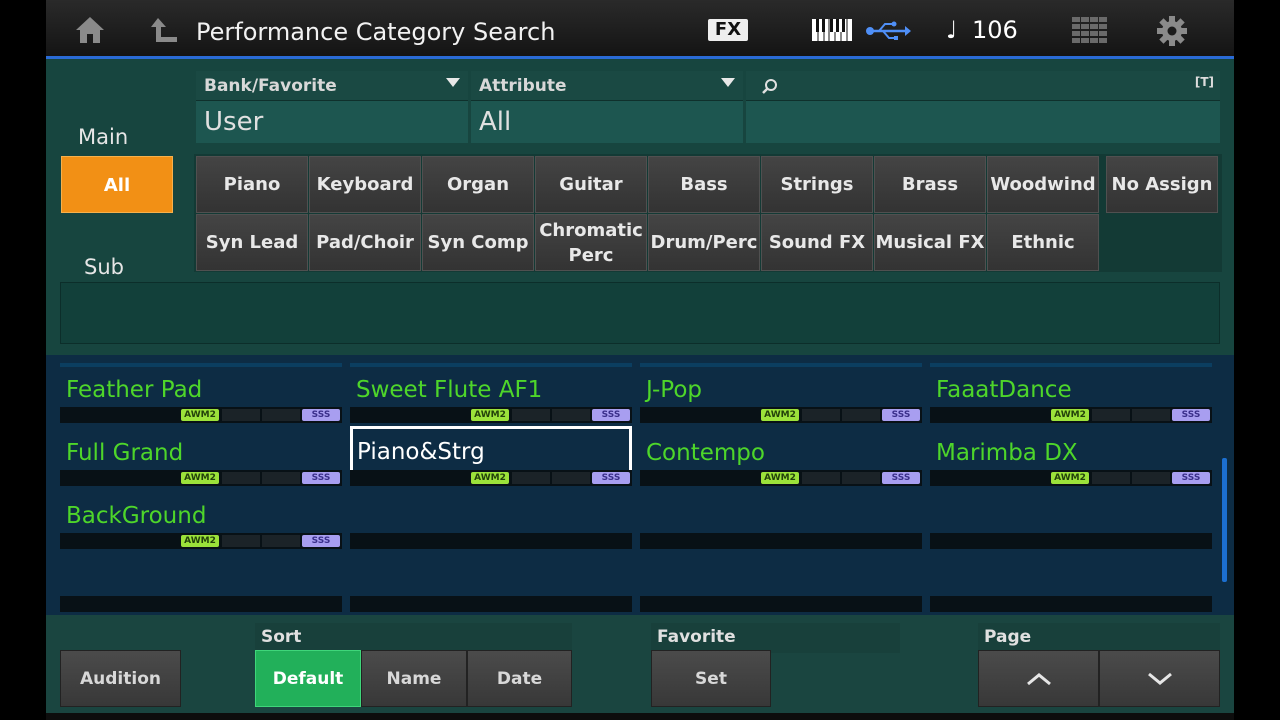 The width and height of the screenshot is (1280, 720). What do you see at coordinates (983, 107) in the screenshot?
I see `search-field: [T]` at bounding box center [983, 107].